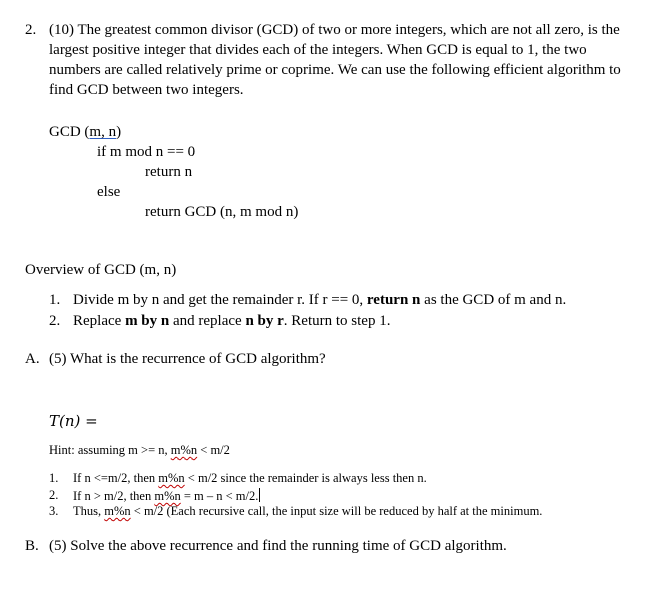 The width and height of the screenshot is (650, 592). I want to click on hint-step-2: If n > m/2, then m%n = m – n < m/2., so click(167, 496).